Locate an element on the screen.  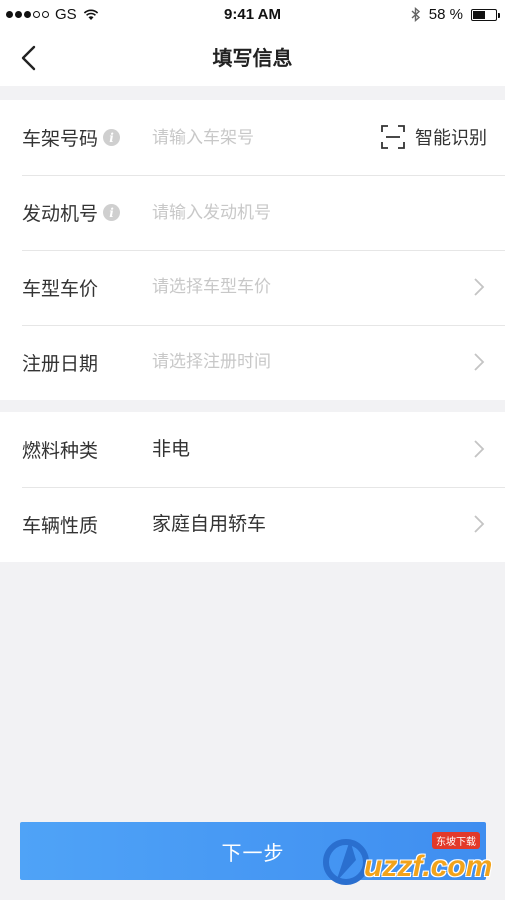
battery-fill is located at coordinates (479, 14).